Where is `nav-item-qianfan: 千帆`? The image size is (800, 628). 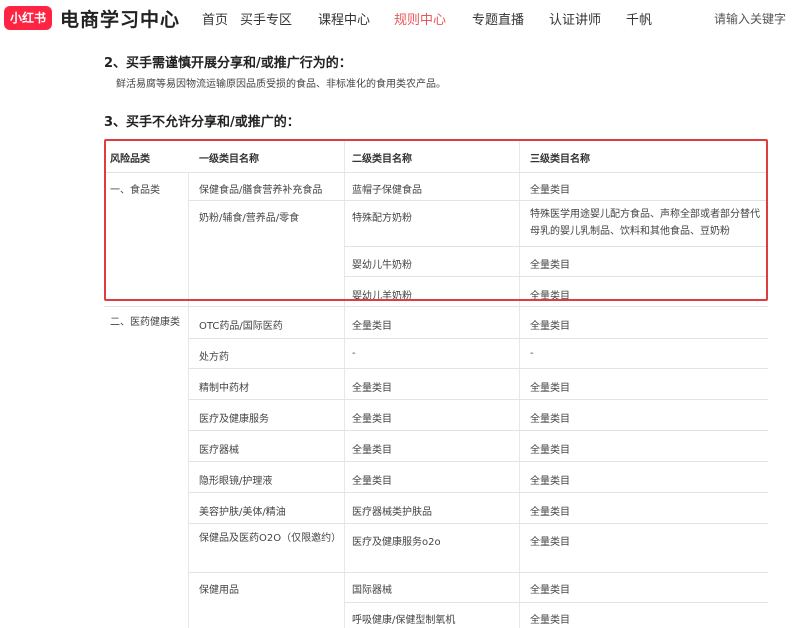 nav-item-qianfan: 千帆 is located at coordinates (639, 18).